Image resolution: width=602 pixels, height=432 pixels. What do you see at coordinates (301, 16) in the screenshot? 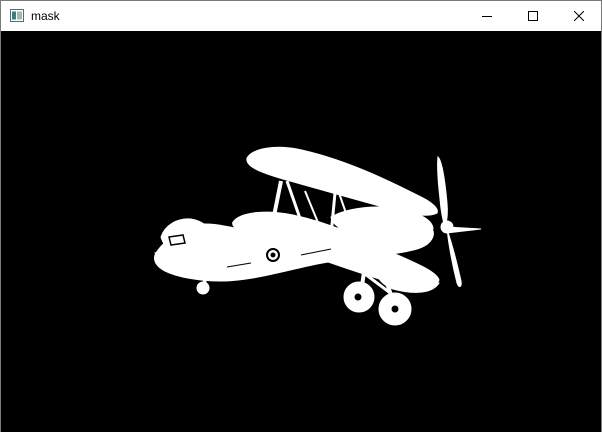
I see `title-bar: mask` at bounding box center [301, 16].